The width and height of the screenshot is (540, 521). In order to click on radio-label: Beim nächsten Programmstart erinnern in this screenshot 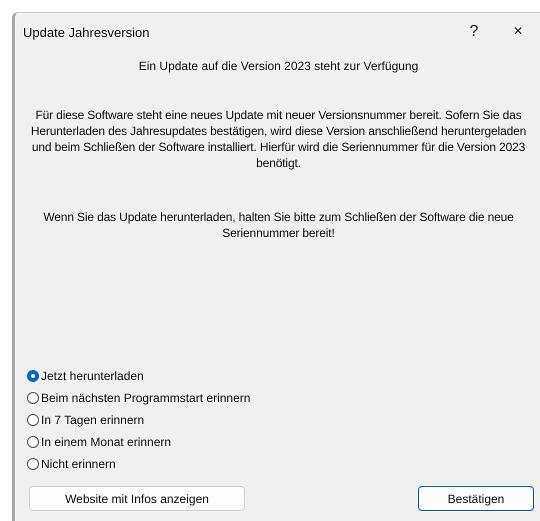, I will do `click(145, 398)`.